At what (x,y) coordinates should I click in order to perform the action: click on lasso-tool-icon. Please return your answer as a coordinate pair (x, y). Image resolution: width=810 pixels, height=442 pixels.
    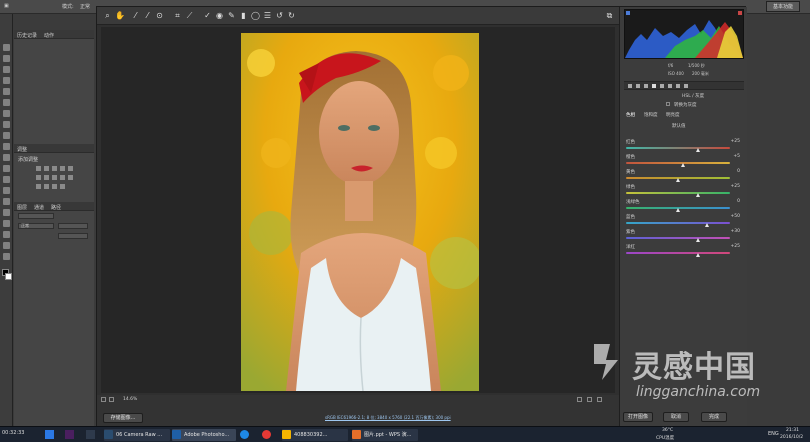
    Looking at the image, I should click on (6, 69).